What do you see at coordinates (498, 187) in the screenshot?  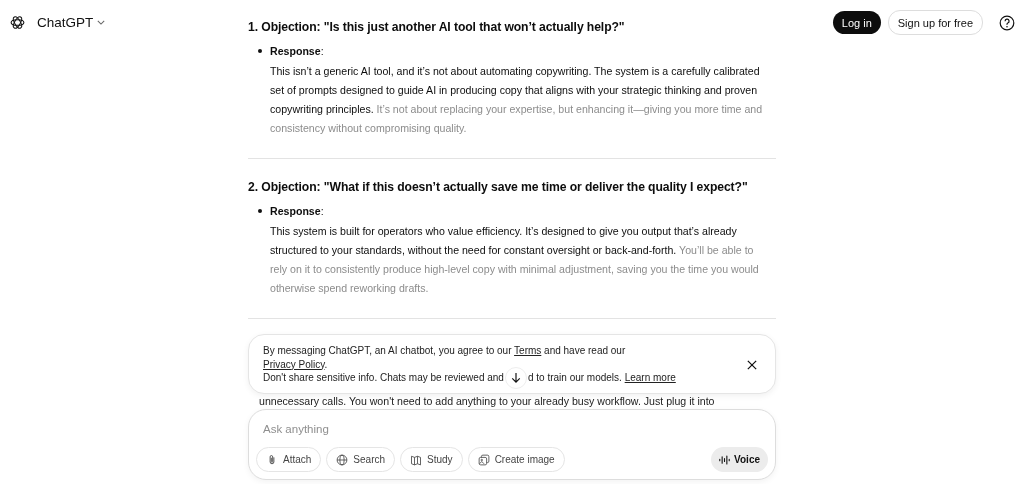 I see `section-heading: 2. Objection: "What if this doesn’t actually save me time or deliver the quality I expect?"` at bounding box center [498, 187].